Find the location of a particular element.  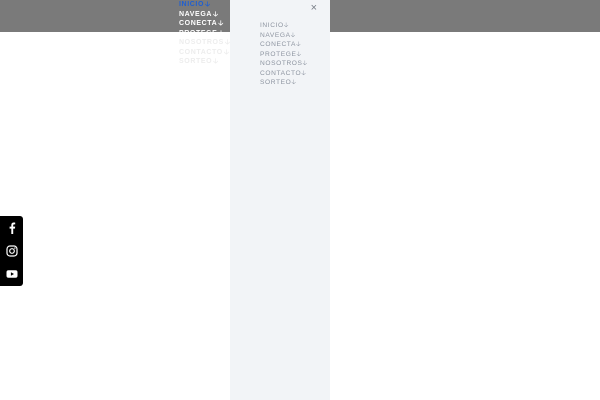

drawer-item-inicio: INICIO🡣 is located at coordinates (284, 26).